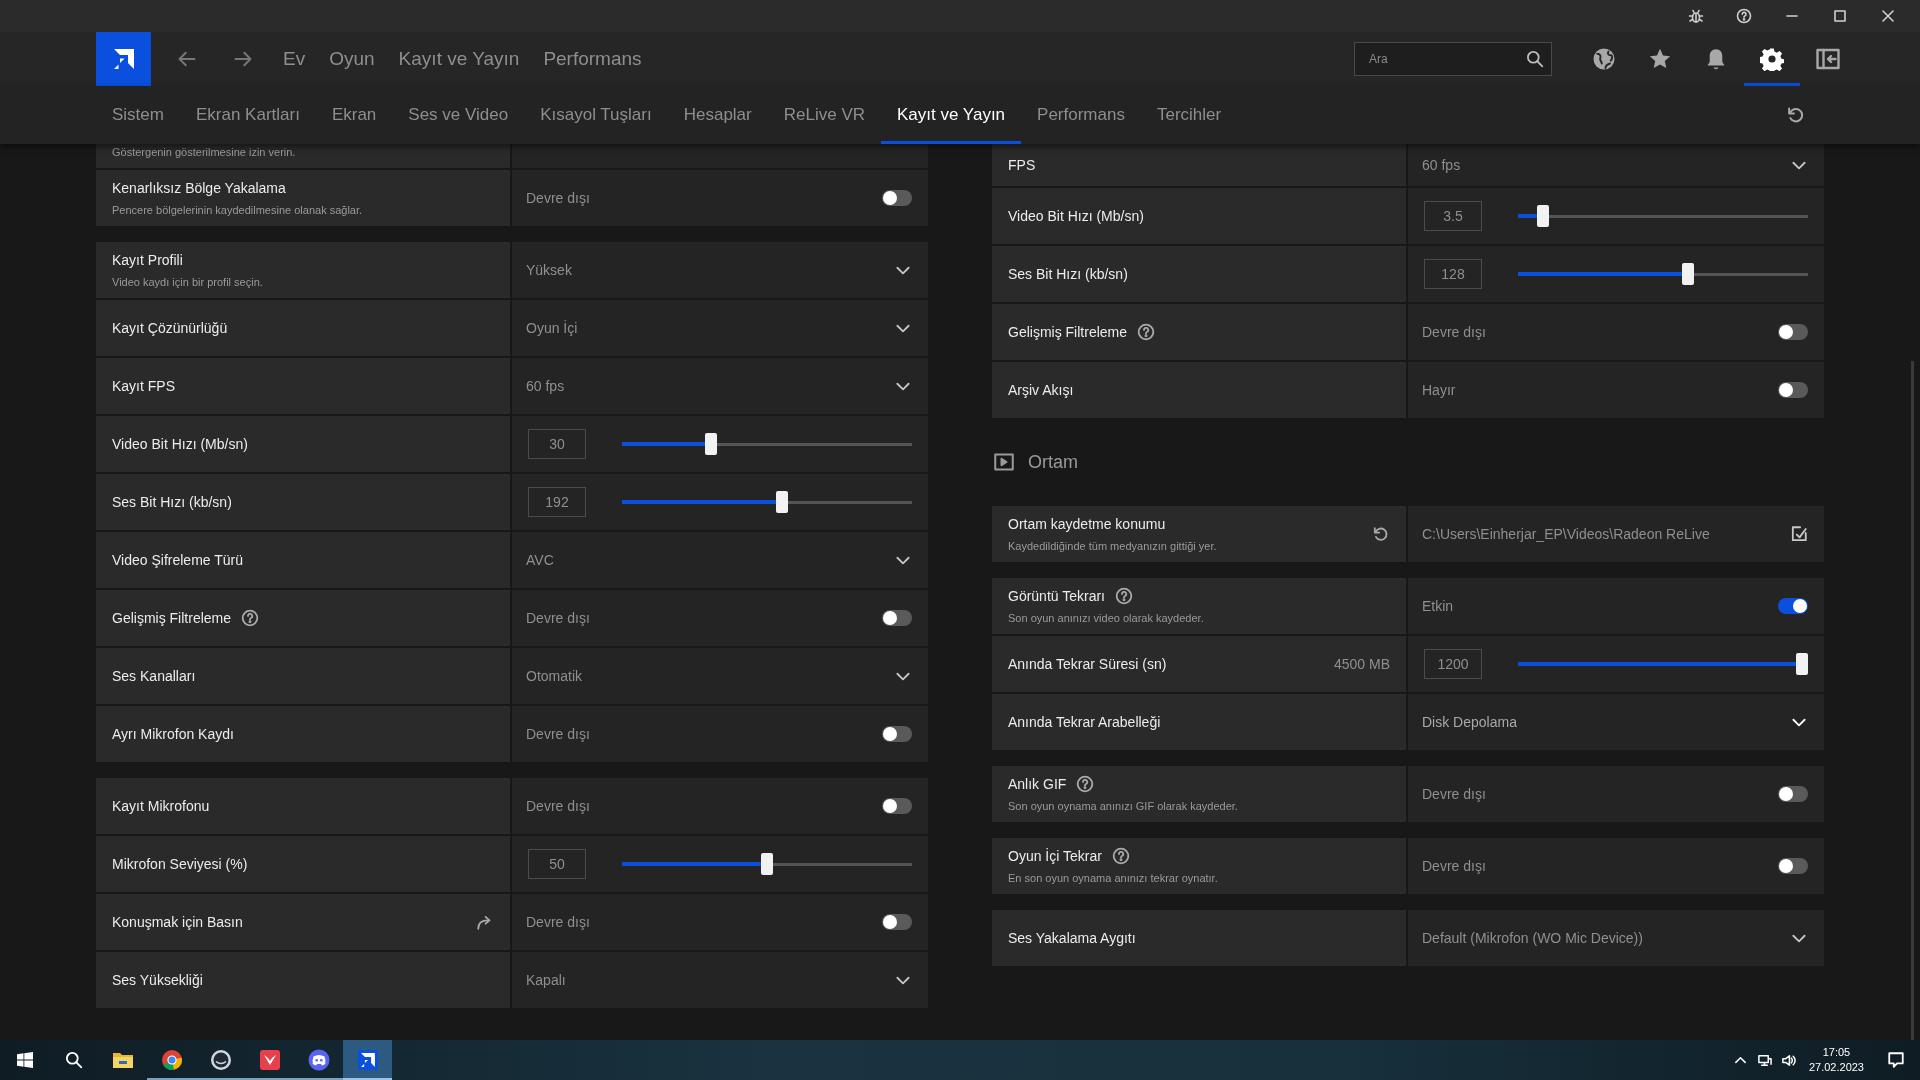  I want to click on setting-value: Etkin, so click(1438, 606).